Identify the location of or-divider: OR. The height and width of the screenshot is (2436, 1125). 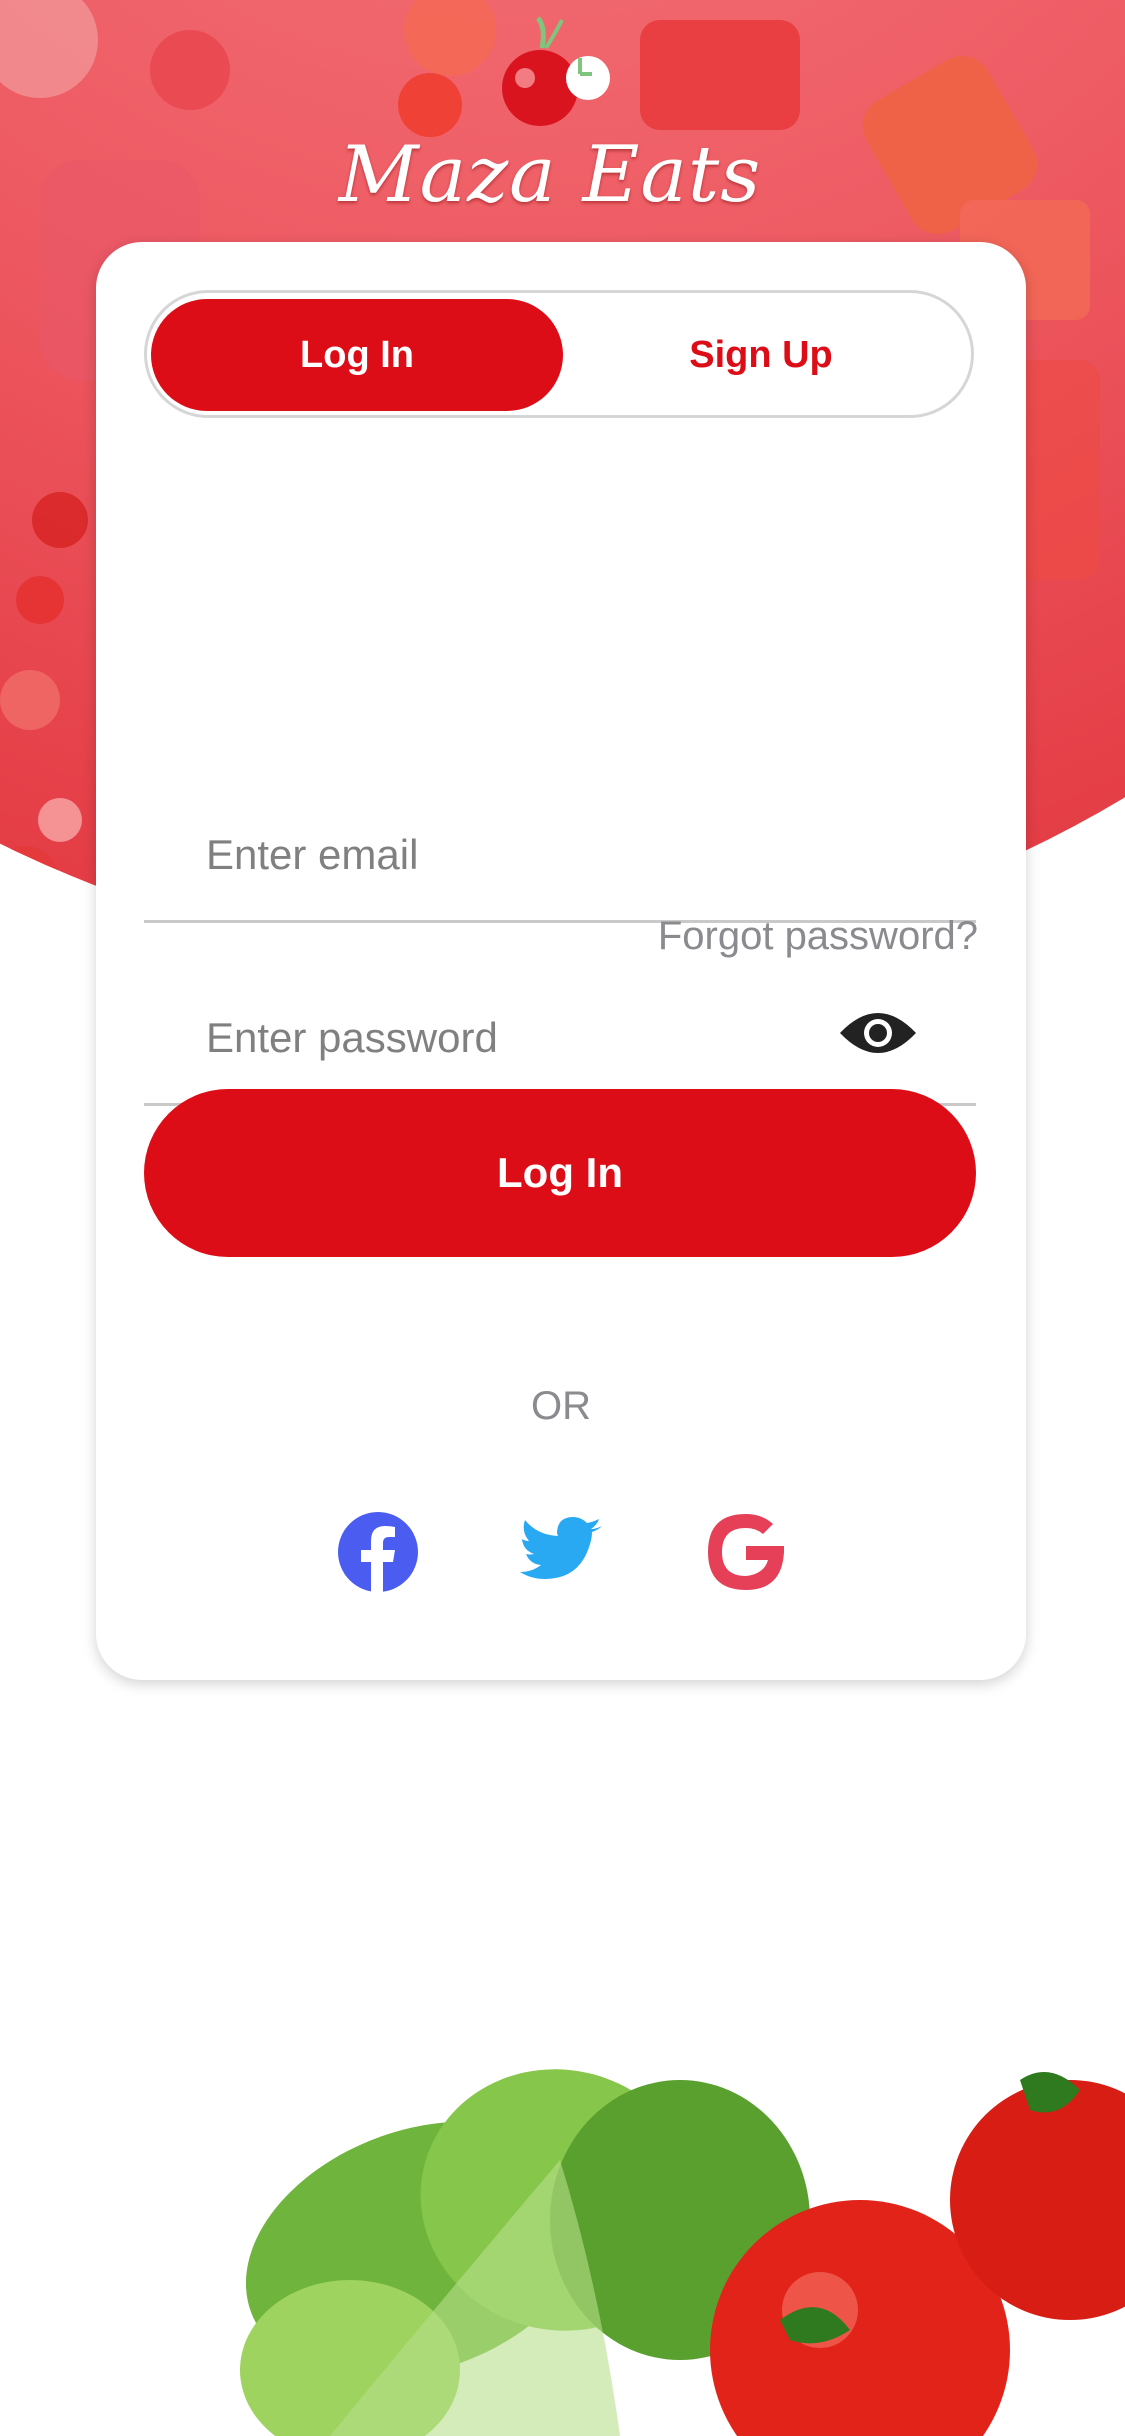
(561, 1406).